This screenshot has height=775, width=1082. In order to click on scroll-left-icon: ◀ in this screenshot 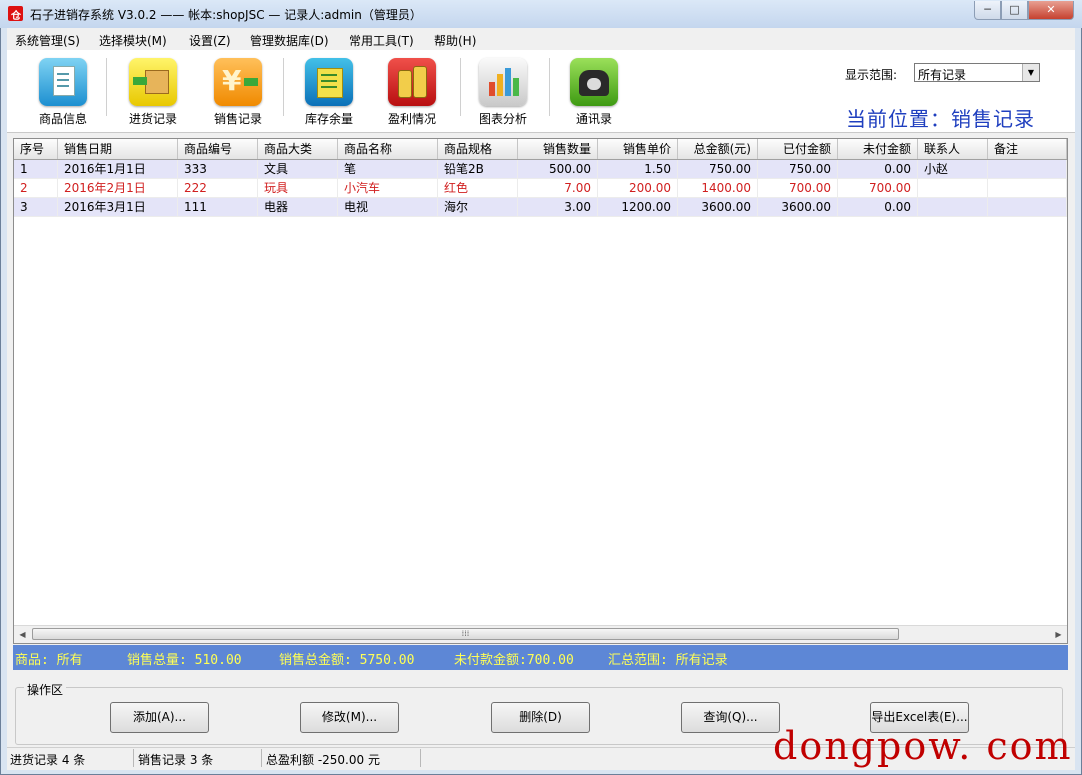, I will do `click(22, 634)`.